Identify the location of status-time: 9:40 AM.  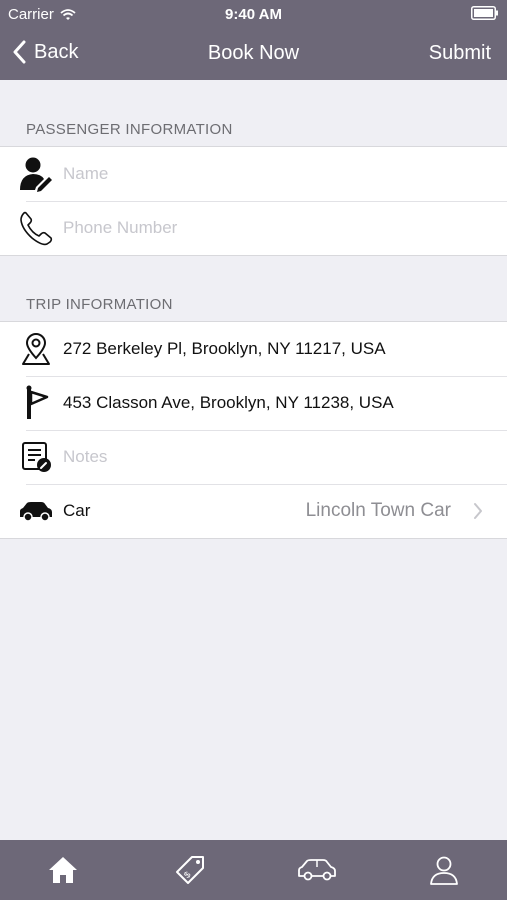
(253, 14).